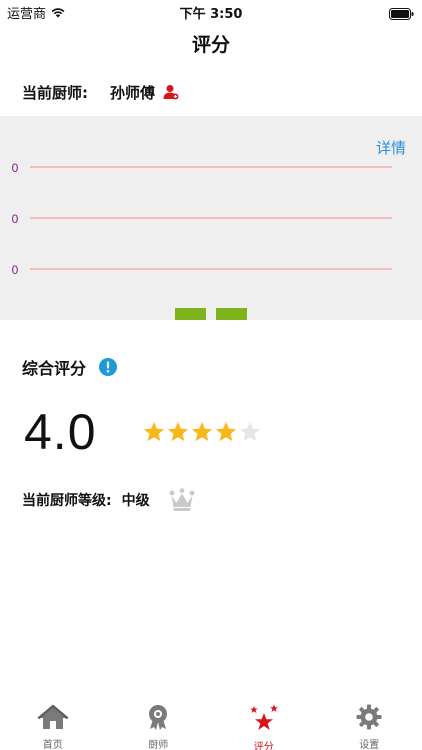 This screenshot has width=422, height=750. Describe the element at coordinates (264, 718) in the screenshot. I see `stars-icon` at that location.